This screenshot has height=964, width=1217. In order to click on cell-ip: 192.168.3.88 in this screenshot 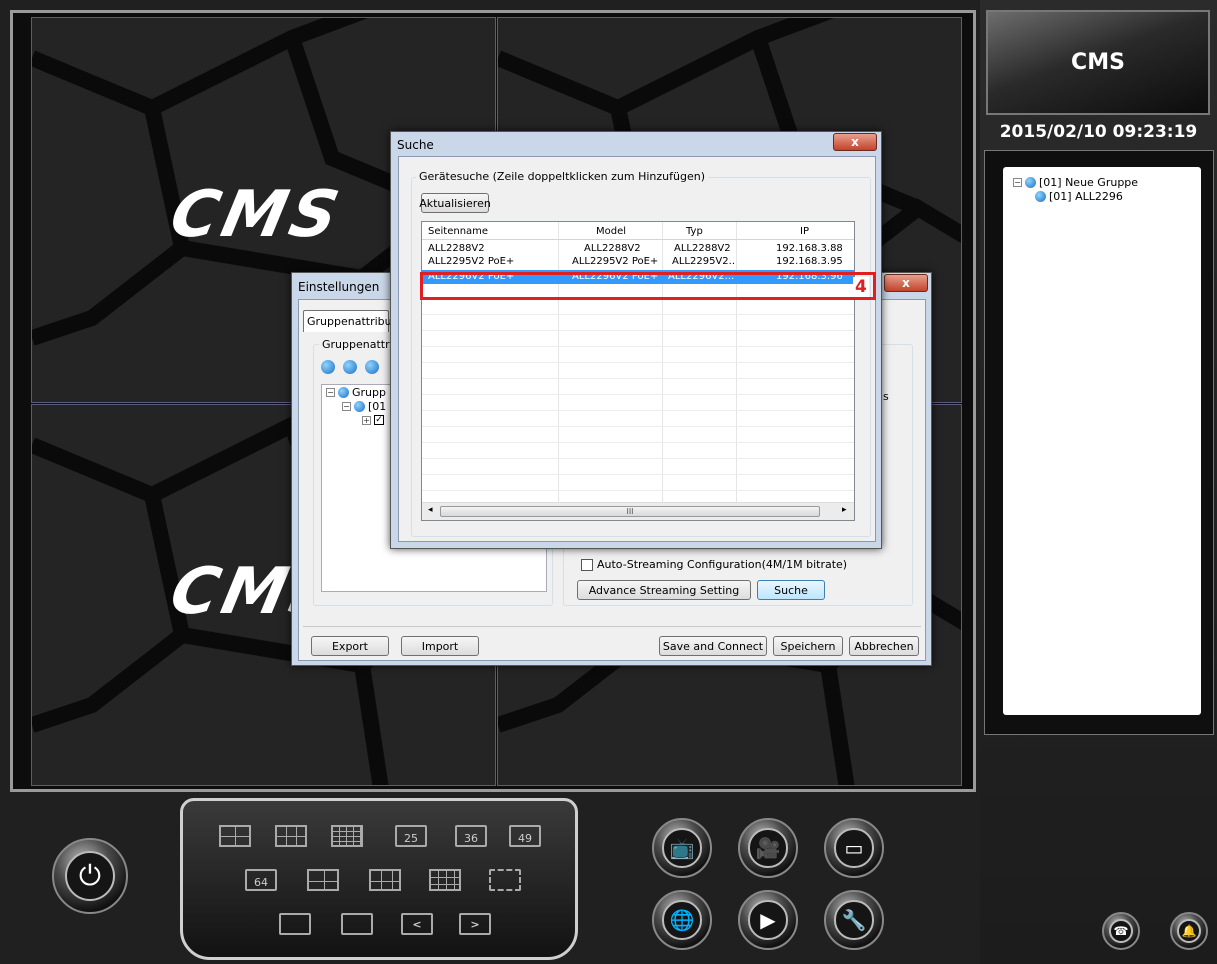, I will do `click(809, 248)`.